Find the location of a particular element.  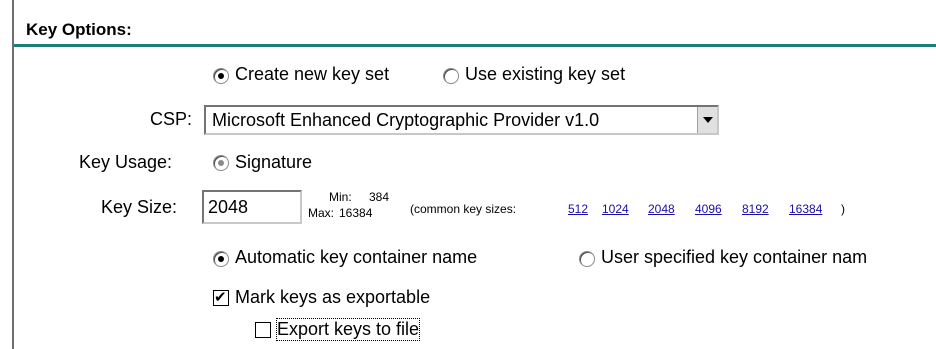

automatic-container-label: Automatic key container name is located at coordinates (356, 257).